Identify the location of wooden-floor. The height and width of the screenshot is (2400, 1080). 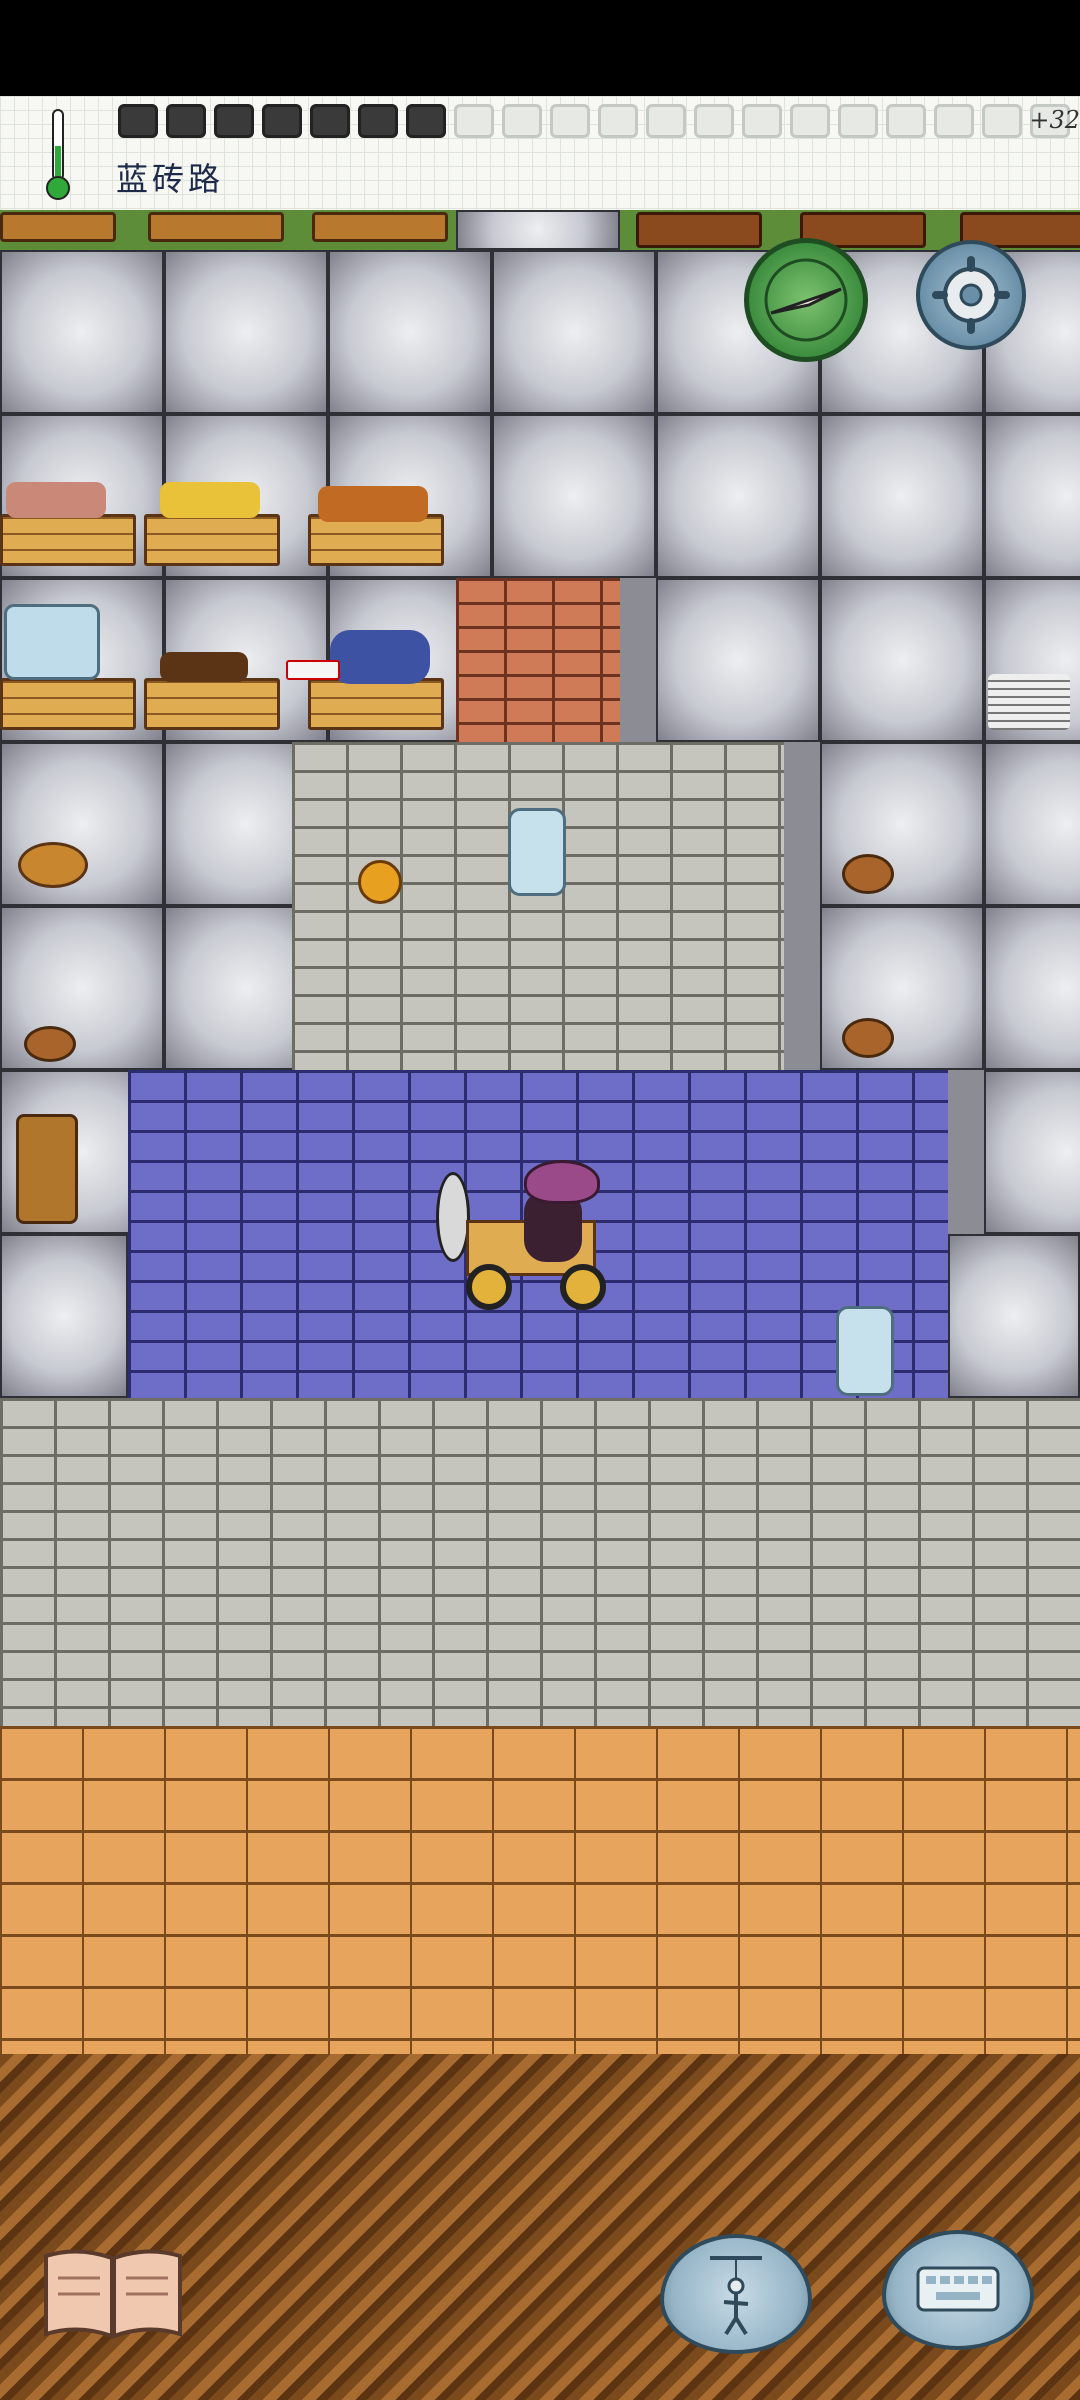
(540, 1890).